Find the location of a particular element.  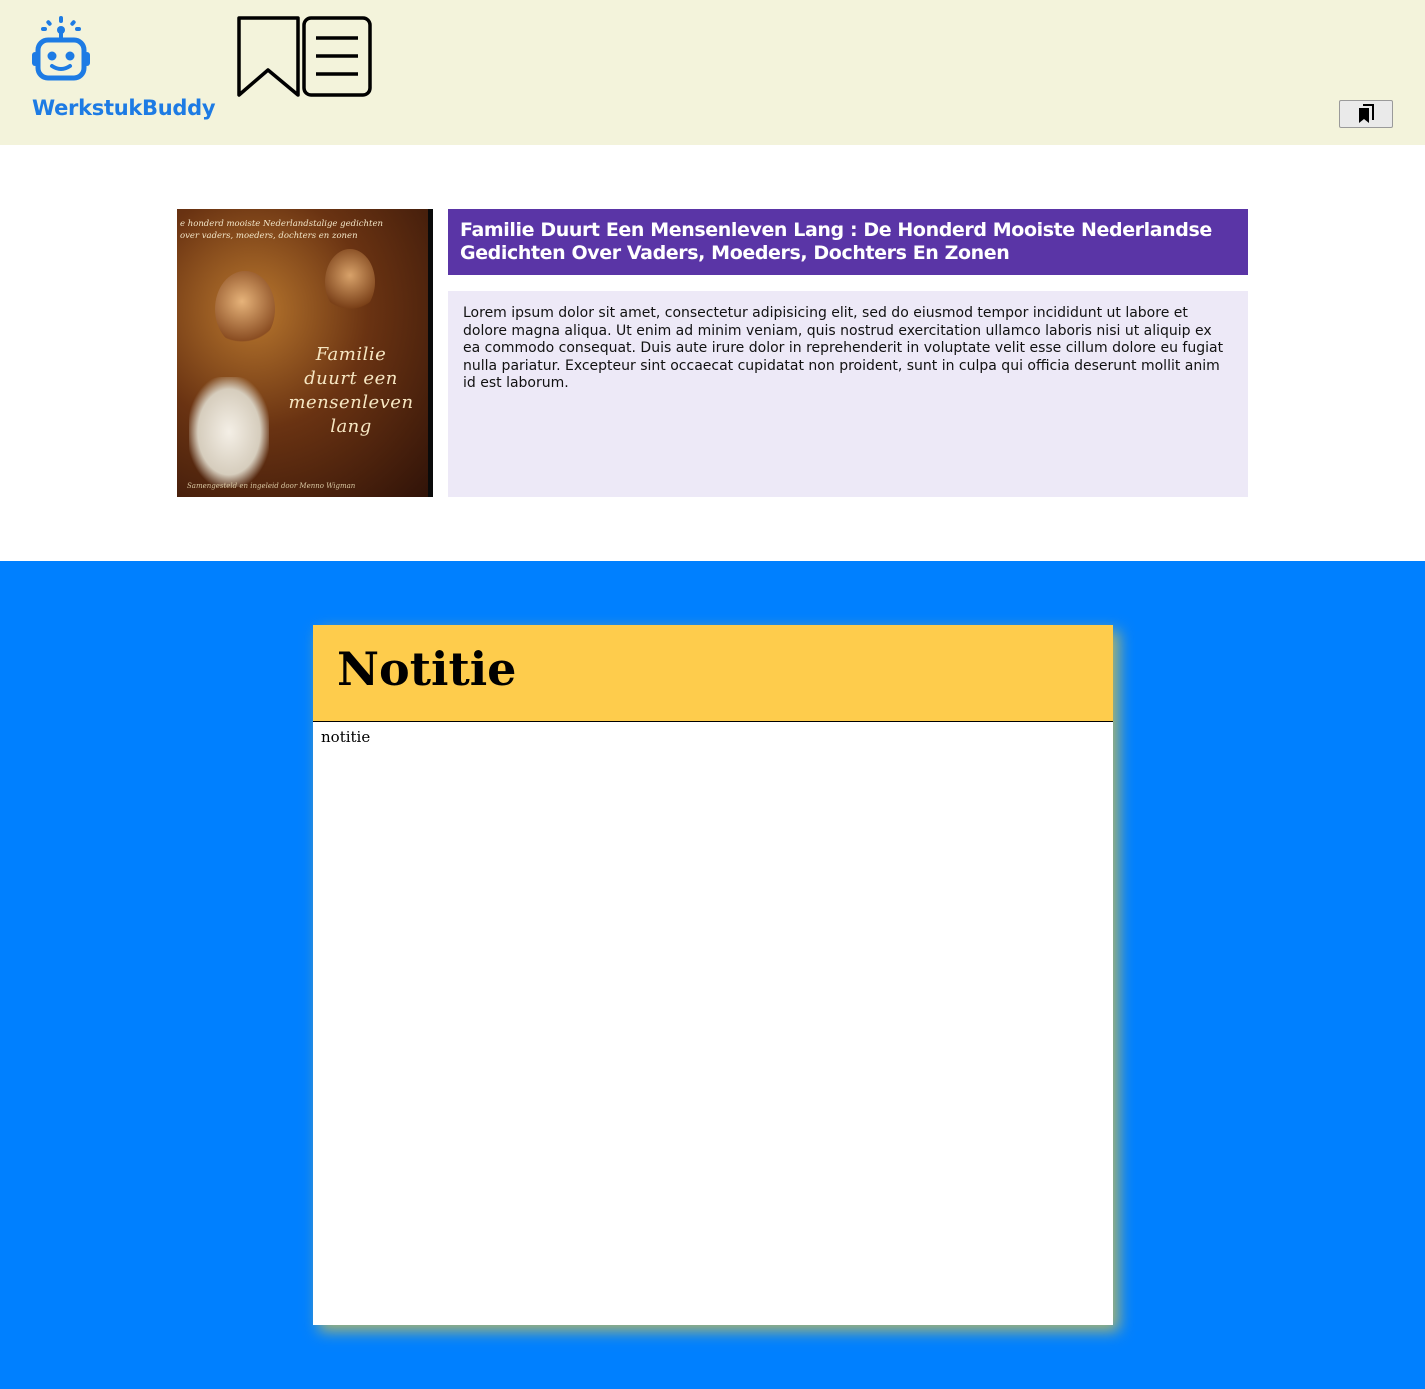

note-heading: Notitie is located at coordinates (427, 669).